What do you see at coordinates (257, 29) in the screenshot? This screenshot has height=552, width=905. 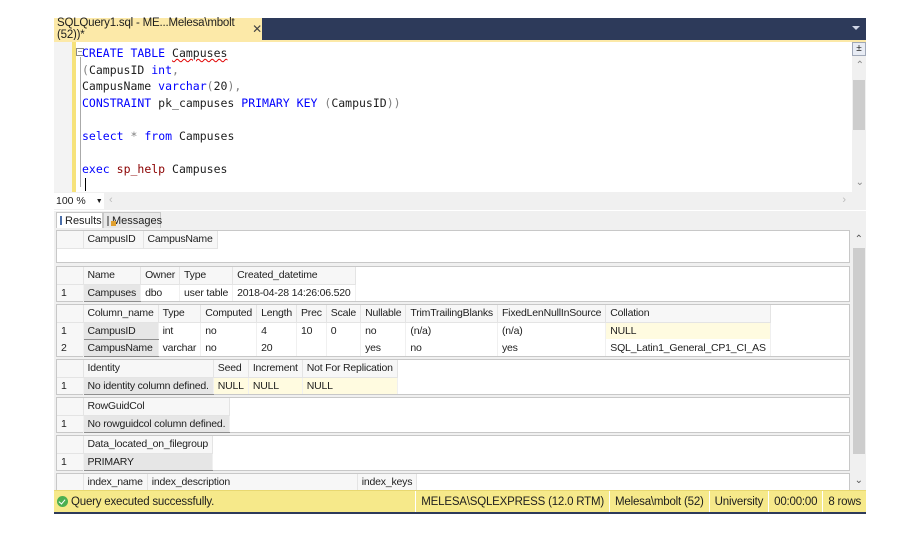 I see `close-icon: ✕` at bounding box center [257, 29].